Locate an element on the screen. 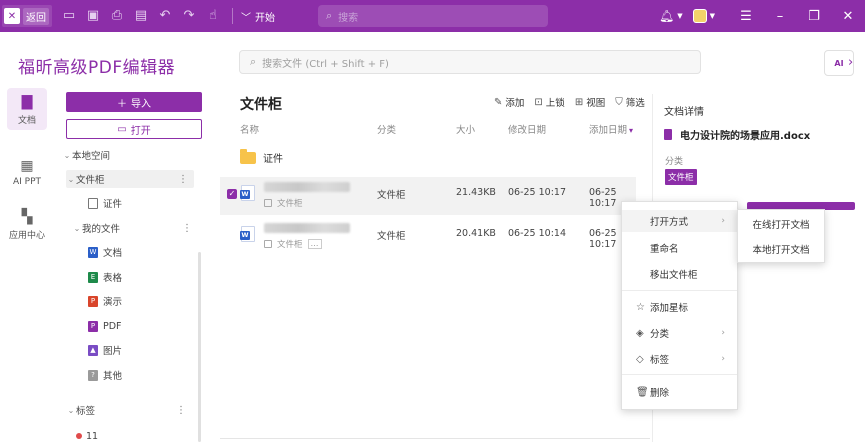 Image resolution: width=865 pixels, height=442 pixels. row-checkbox: ✓ is located at coordinates (232, 194).